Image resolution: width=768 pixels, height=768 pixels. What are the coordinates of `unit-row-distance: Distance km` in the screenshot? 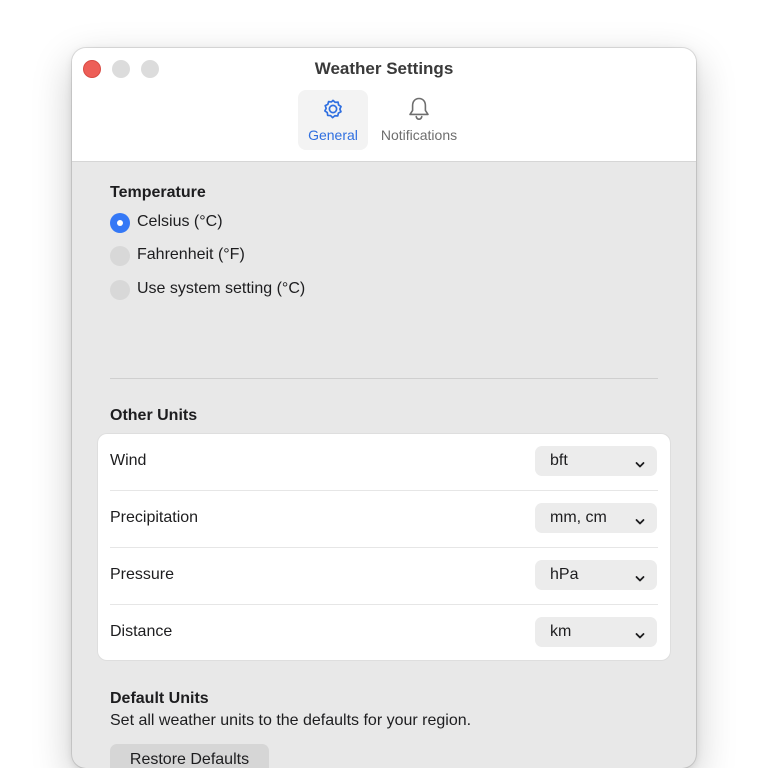 It's located at (384, 633).